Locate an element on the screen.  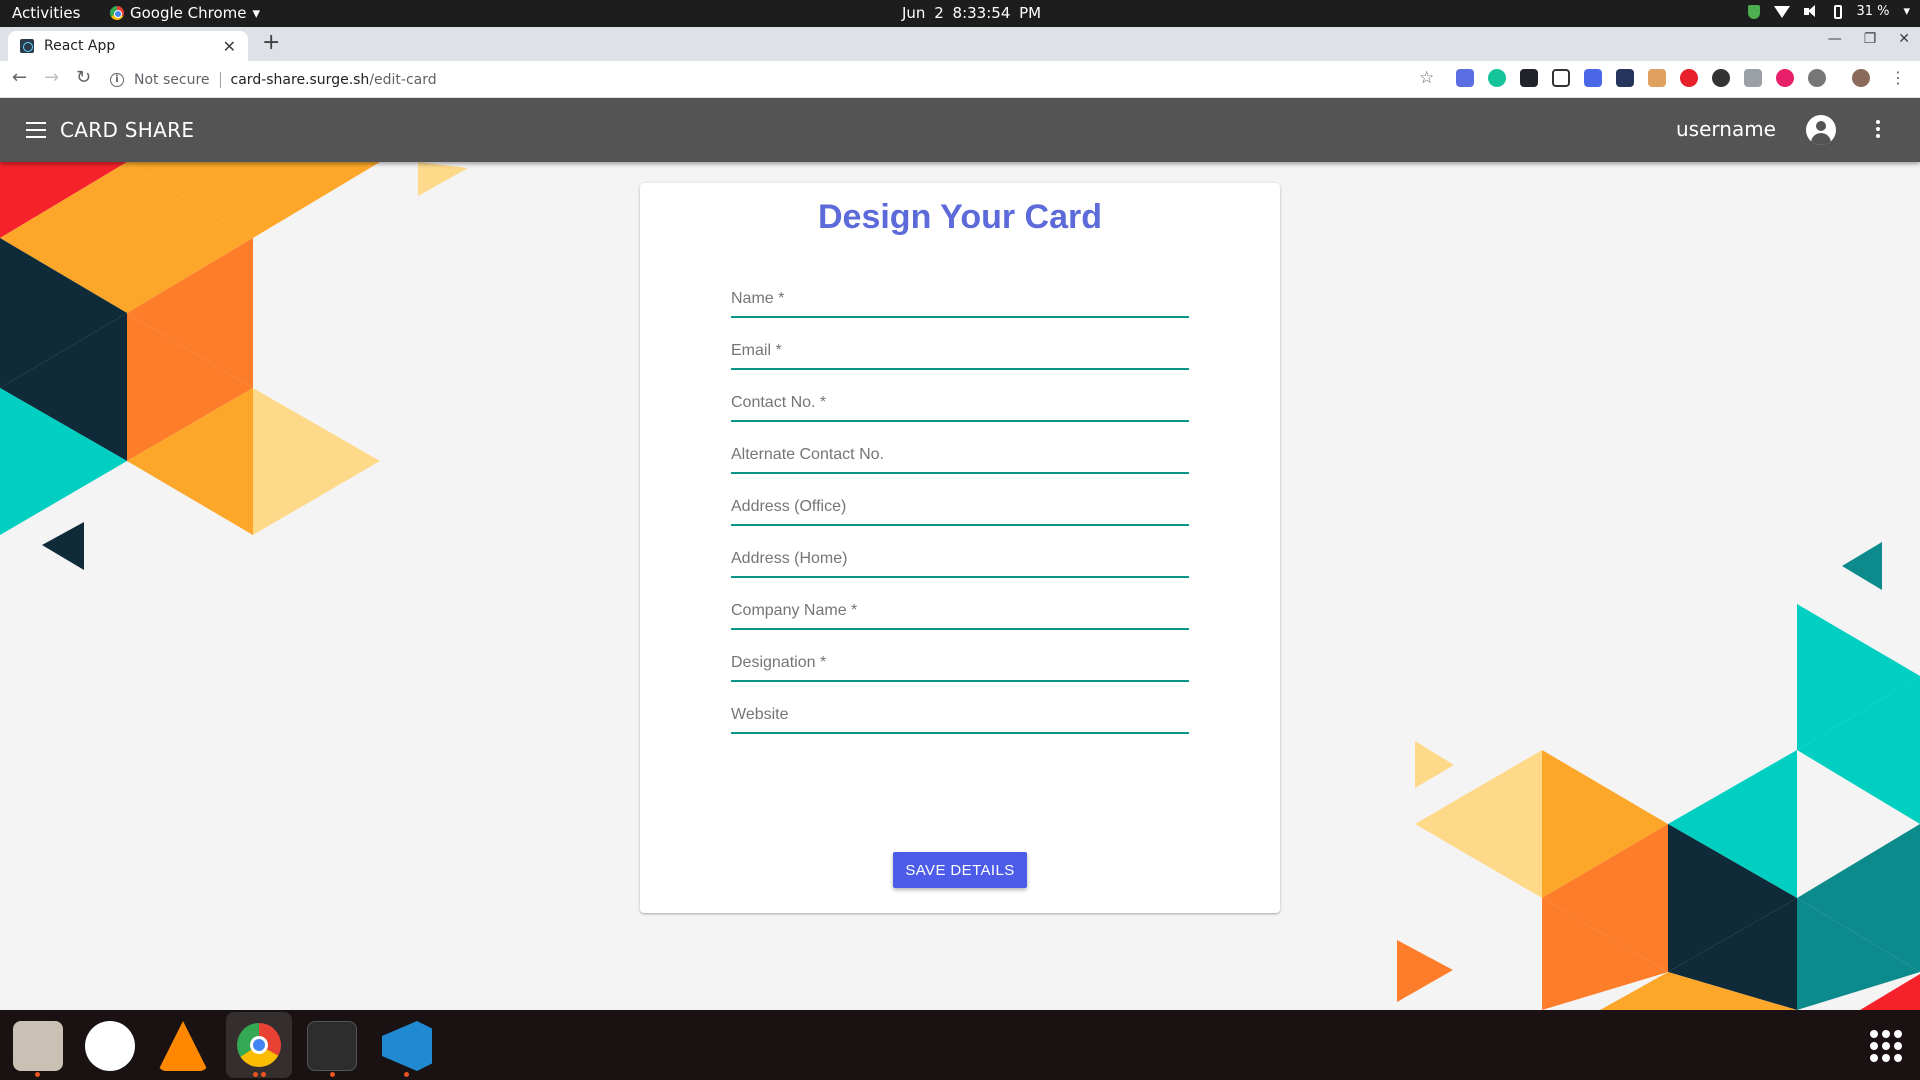
chrome-dock-button is located at coordinates (259, 1045).